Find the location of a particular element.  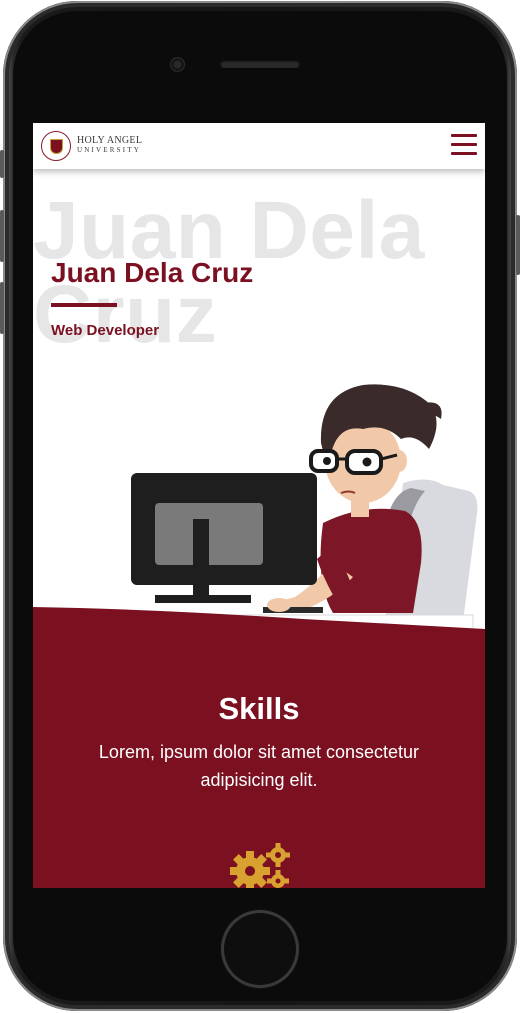

phone-mute-switch is located at coordinates (2, 164).